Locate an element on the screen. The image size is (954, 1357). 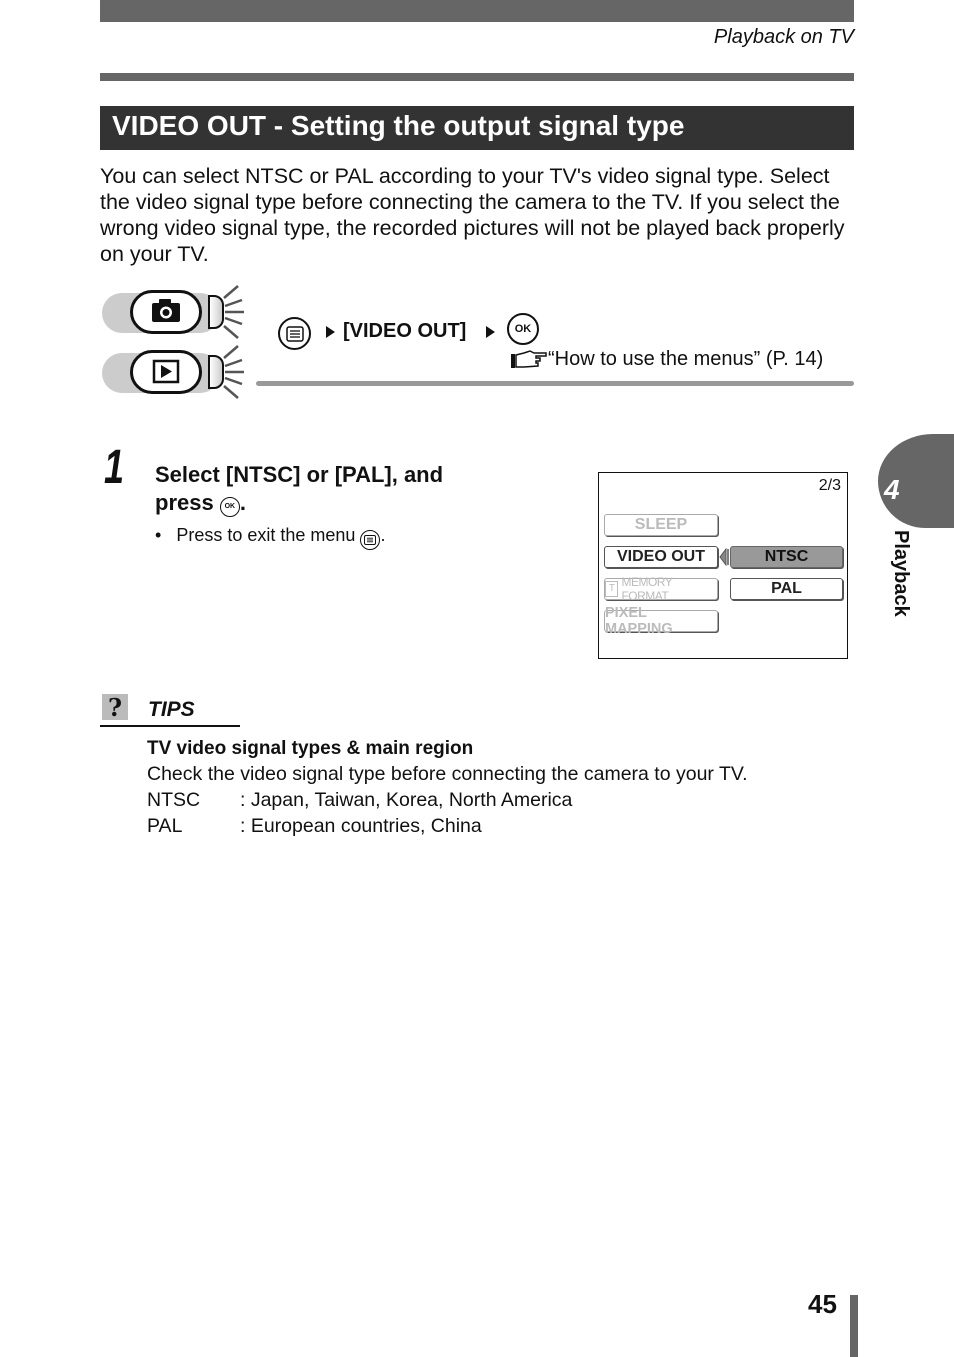
tips-heading: TV video signal types & main region is located at coordinates (310, 748).